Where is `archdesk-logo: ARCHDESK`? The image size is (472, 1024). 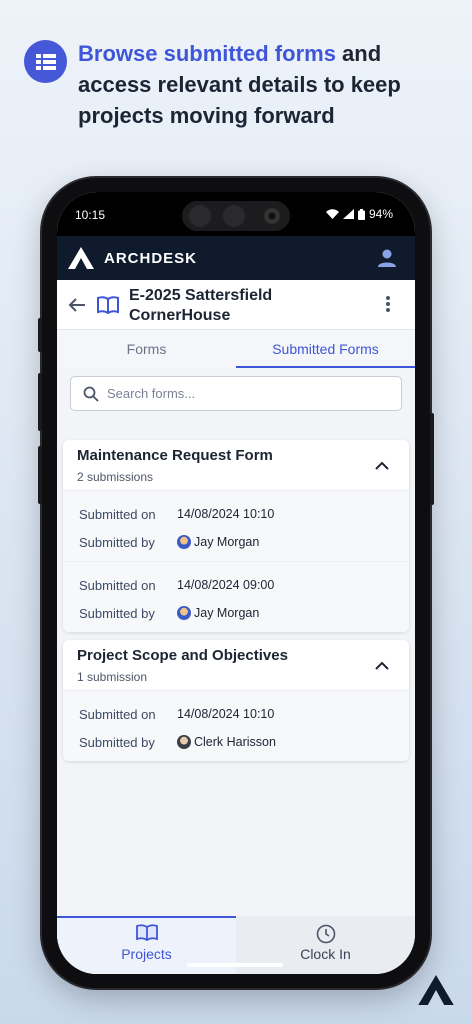
archdesk-logo: ARCHDESK is located at coordinates (132, 258).